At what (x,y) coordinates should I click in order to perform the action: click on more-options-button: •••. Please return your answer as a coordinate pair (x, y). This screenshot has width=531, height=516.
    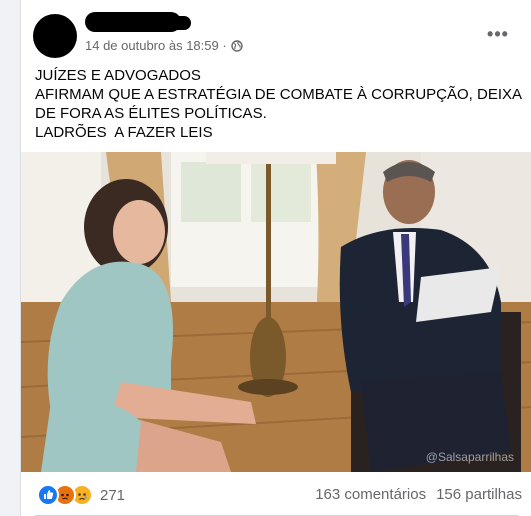
    Looking at the image, I should click on (498, 34).